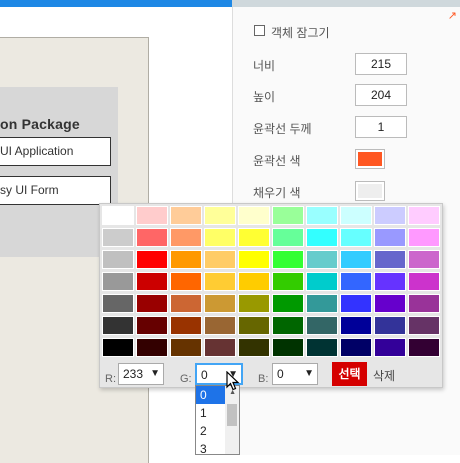 Image resolution: width=460 pixels, height=463 pixels. What do you see at coordinates (263, 379) in the screenshot?
I see `b-label: B:` at bounding box center [263, 379].